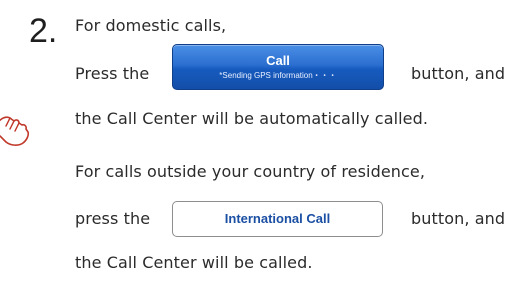  I want to click on instruction-button-and: button, and, so click(458, 73).